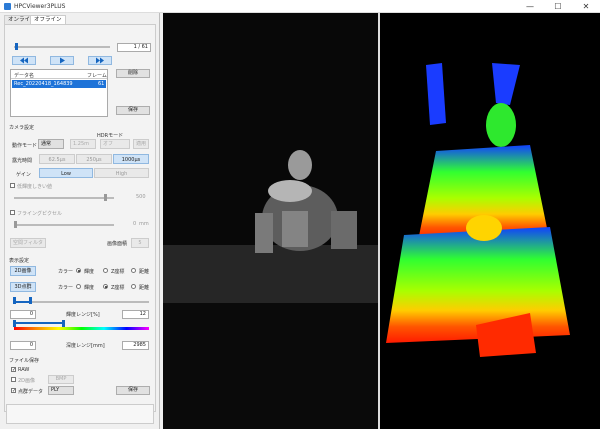 The height and width of the screenshot is (429, 600). I want to click on color-3d-option-1-label: Z座標, so click(118, 288).